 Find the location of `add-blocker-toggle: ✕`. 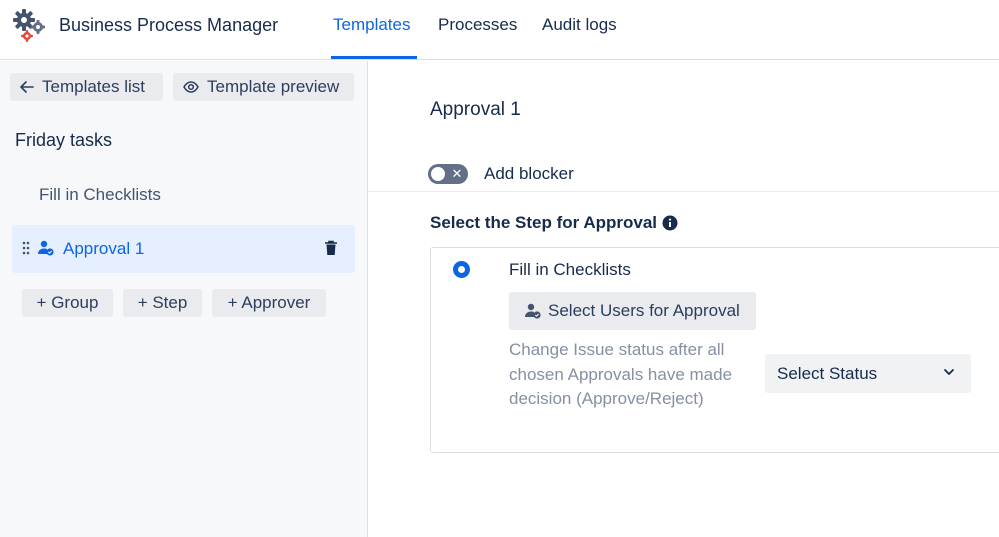

add-blocker-toggle: ✕ is located at coordinates (448, 174).